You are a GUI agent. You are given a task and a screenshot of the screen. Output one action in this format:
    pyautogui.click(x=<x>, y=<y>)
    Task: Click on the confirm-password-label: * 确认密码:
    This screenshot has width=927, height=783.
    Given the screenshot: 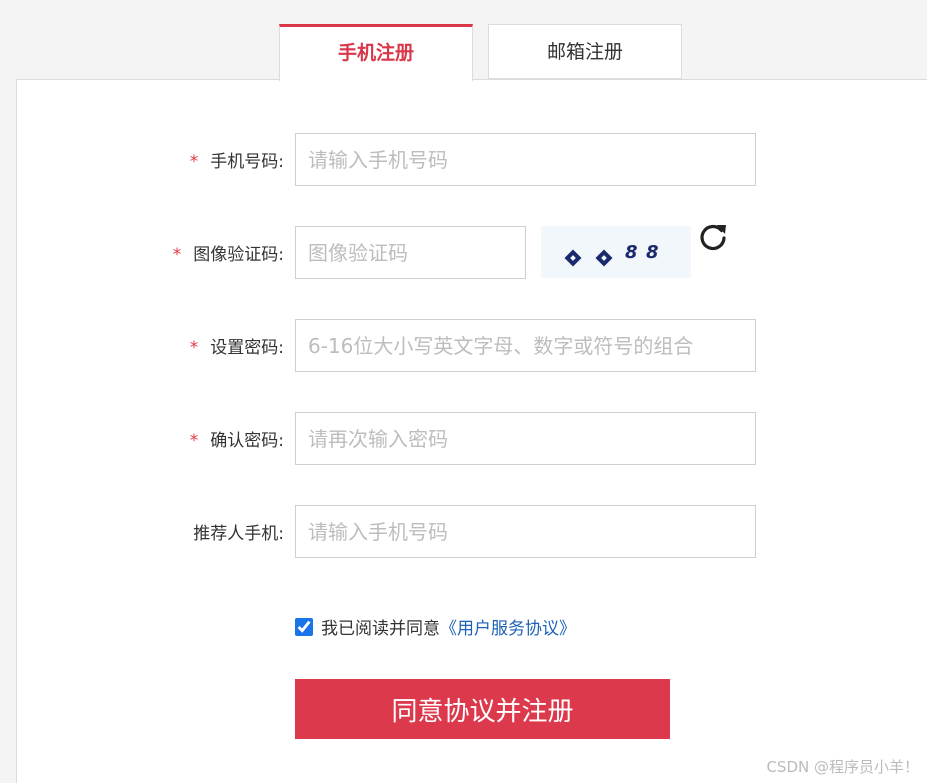 What is the action you would take?
    pyautogui.click(x=237, y=438)
    